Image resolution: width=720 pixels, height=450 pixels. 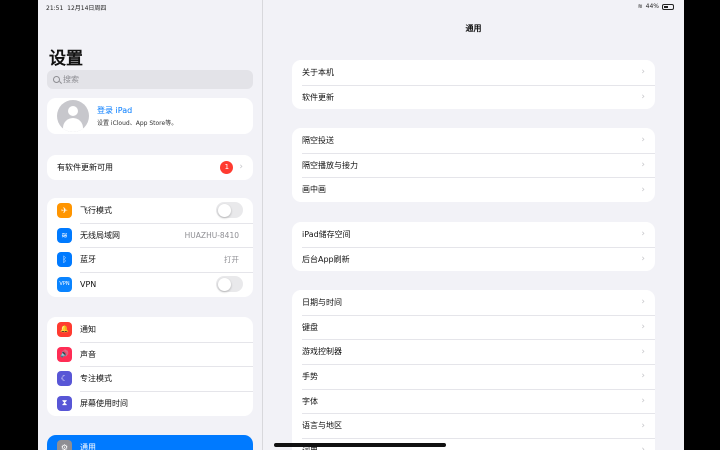 What do you see at coordinates (322, 352) in the screenshot?
I see `row-label: 游戏控制器` at bounding box center [322, 352].